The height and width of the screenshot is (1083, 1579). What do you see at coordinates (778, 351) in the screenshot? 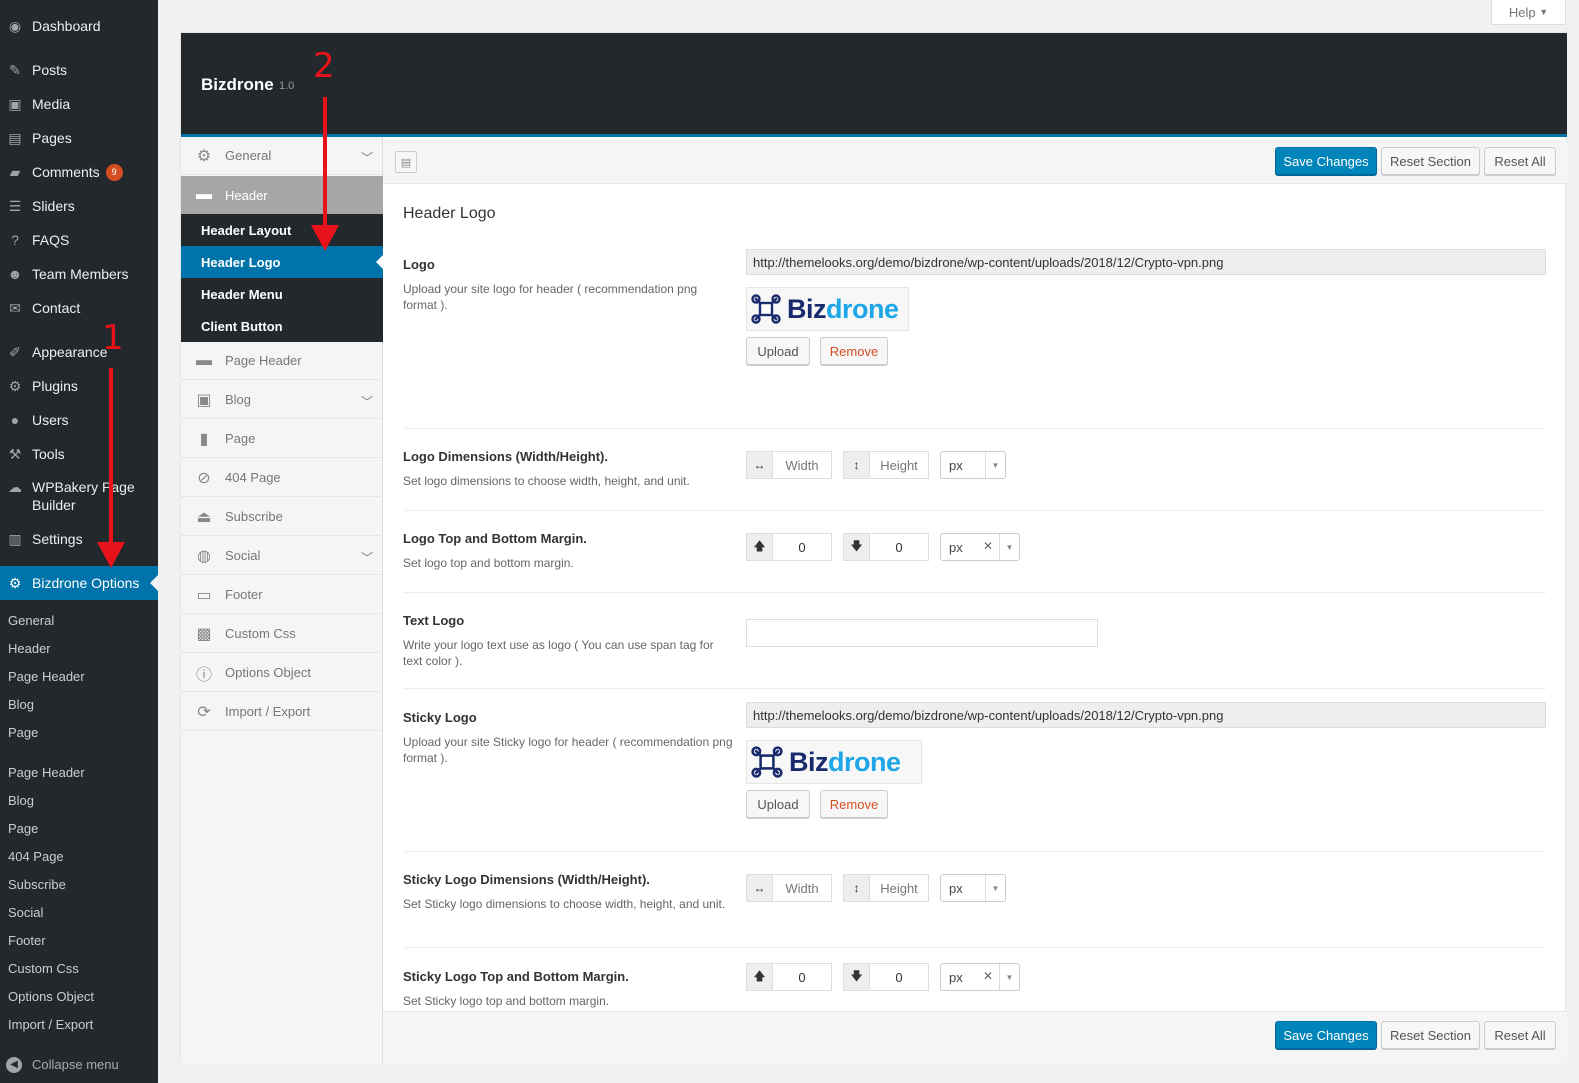
I see `logo-upload-button: Upload` at bounding box center [778, 351].